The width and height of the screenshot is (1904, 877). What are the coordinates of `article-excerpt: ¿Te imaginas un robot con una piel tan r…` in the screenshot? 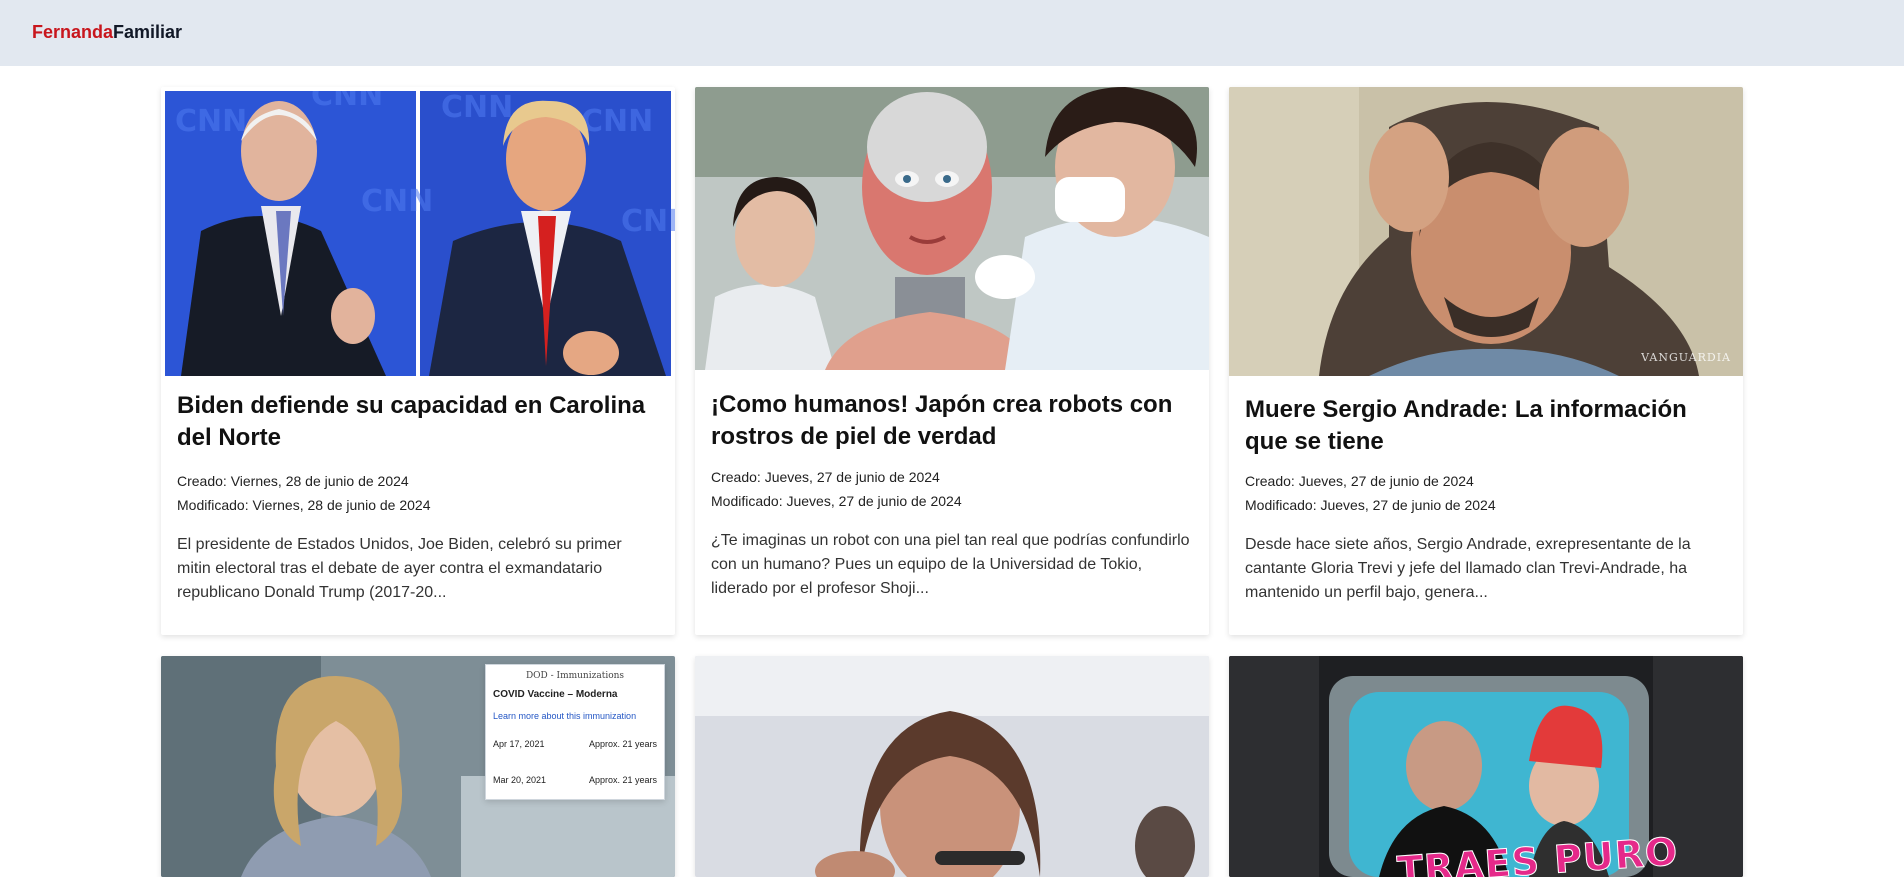 It's located at (950, 564).